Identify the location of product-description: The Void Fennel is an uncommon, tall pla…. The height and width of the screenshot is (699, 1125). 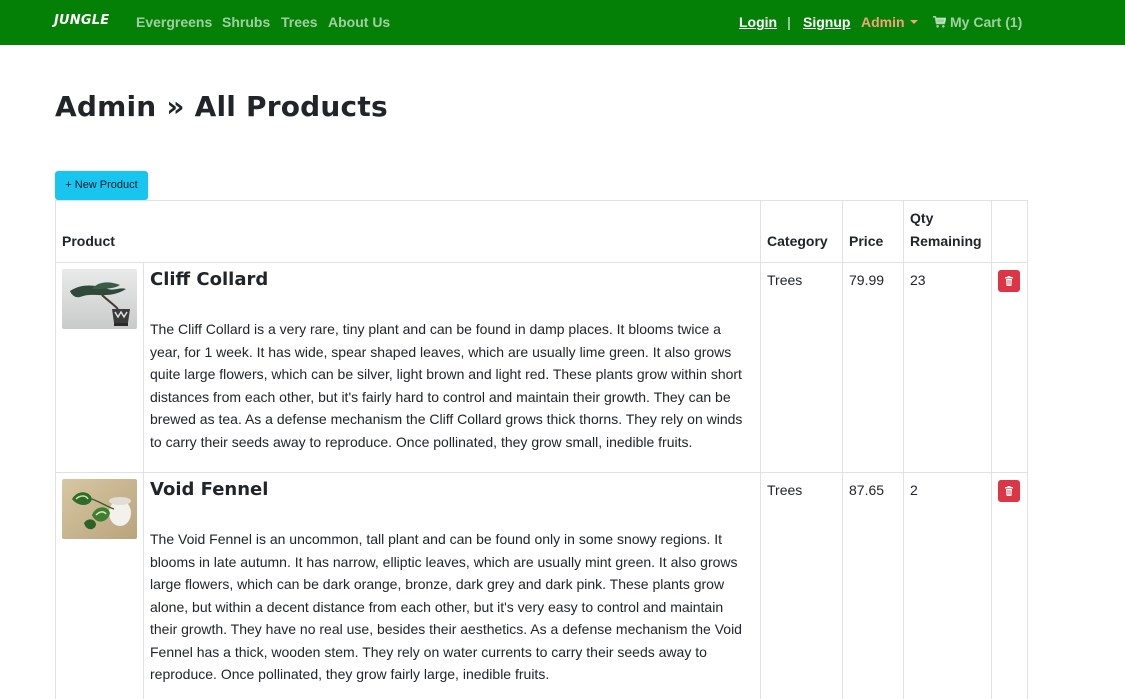
(446, 606).